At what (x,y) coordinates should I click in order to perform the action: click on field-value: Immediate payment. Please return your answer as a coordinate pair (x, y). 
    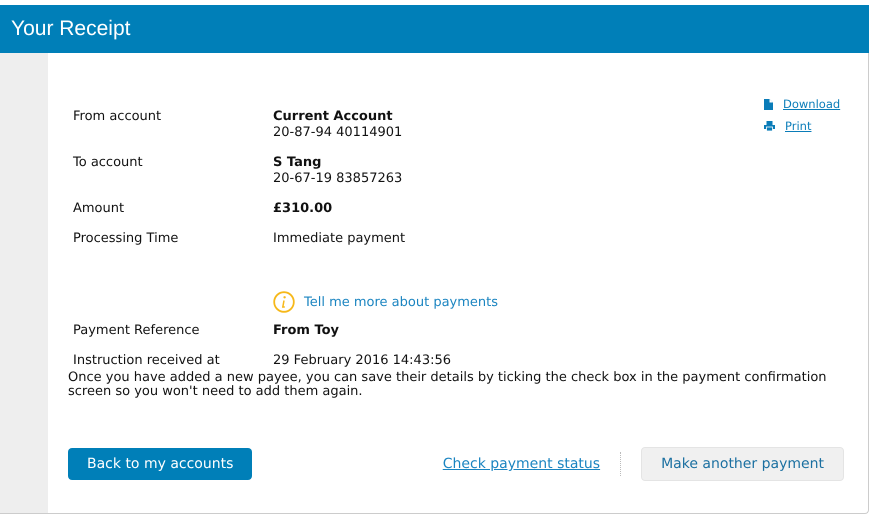
    Looking at the image, I should click on (339, 238).